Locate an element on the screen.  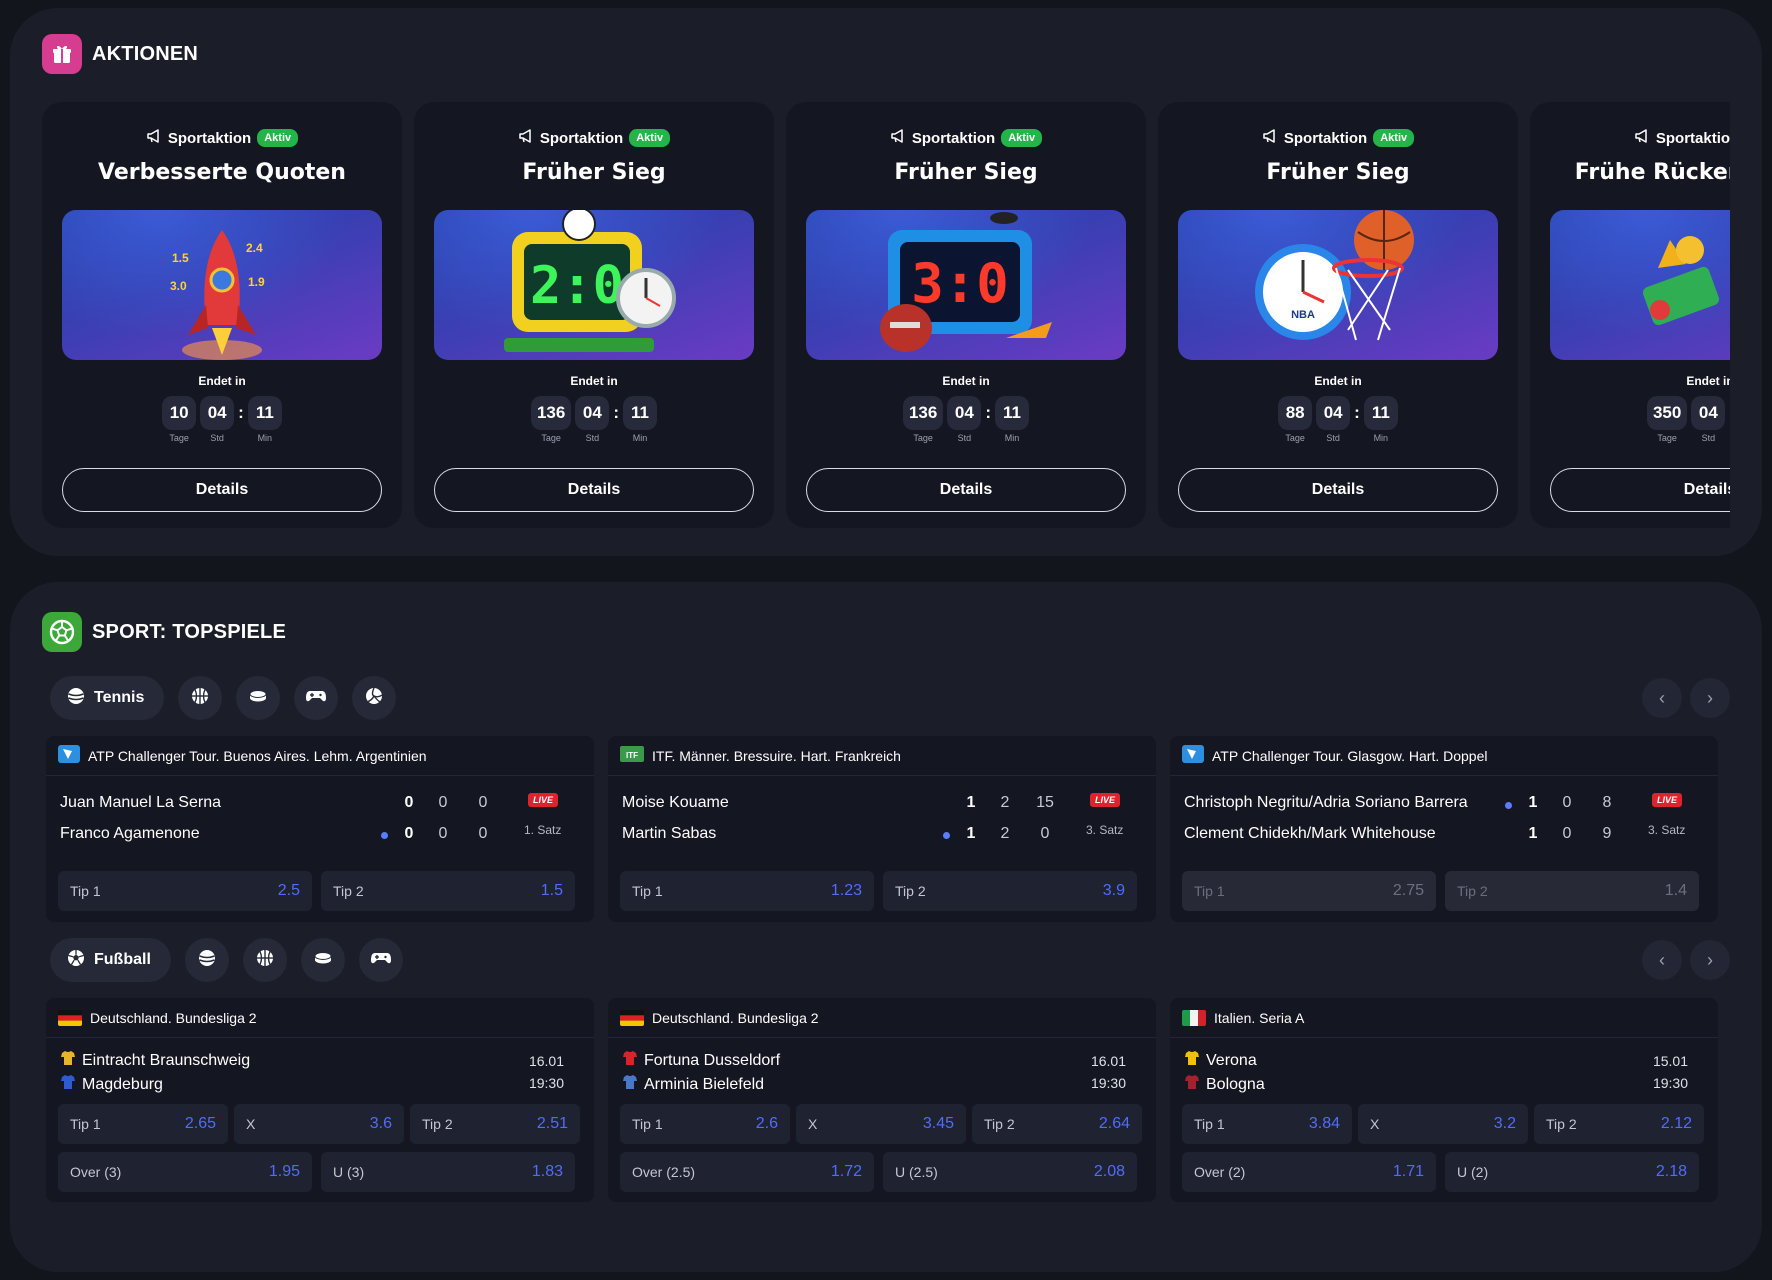
tab-volleyball is located at coordinates (374, 698).